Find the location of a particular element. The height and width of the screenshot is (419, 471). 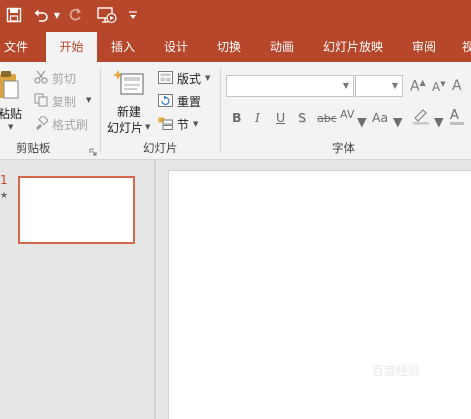

reset-icon is located at coordinates (165, 102).